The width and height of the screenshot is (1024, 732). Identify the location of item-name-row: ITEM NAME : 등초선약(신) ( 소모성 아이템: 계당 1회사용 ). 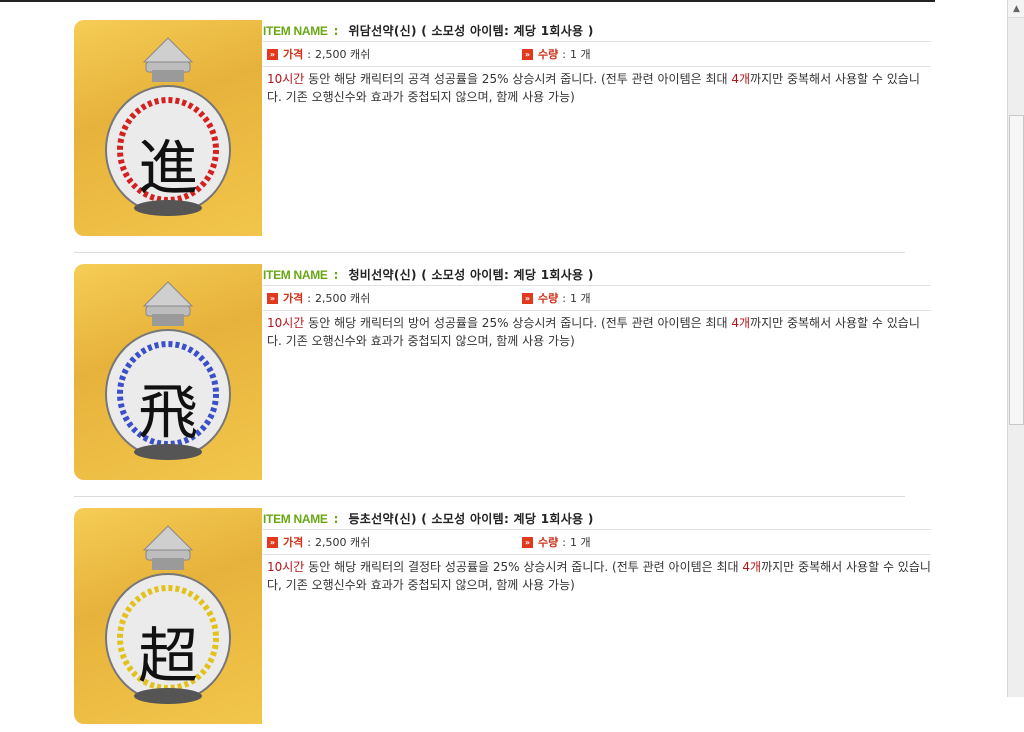
(597, 519).